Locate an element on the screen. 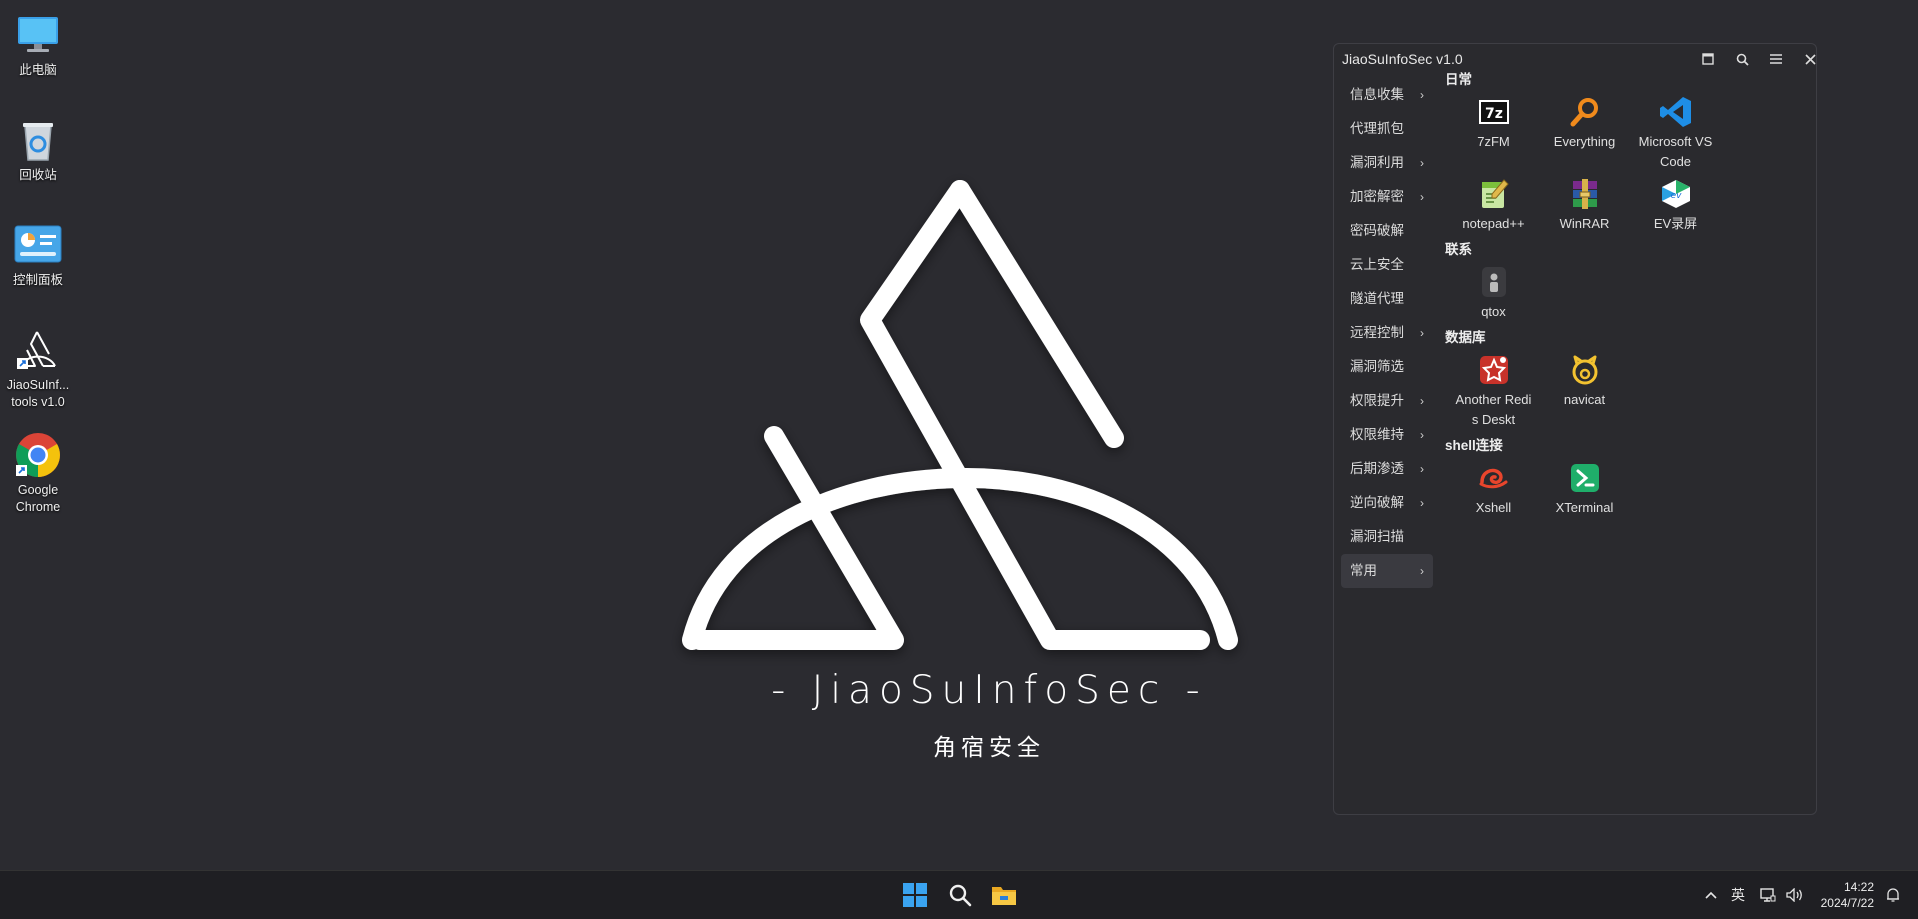 This screenshot has width=1918, height=919. close-icon is located at coordinates (1810, 59).